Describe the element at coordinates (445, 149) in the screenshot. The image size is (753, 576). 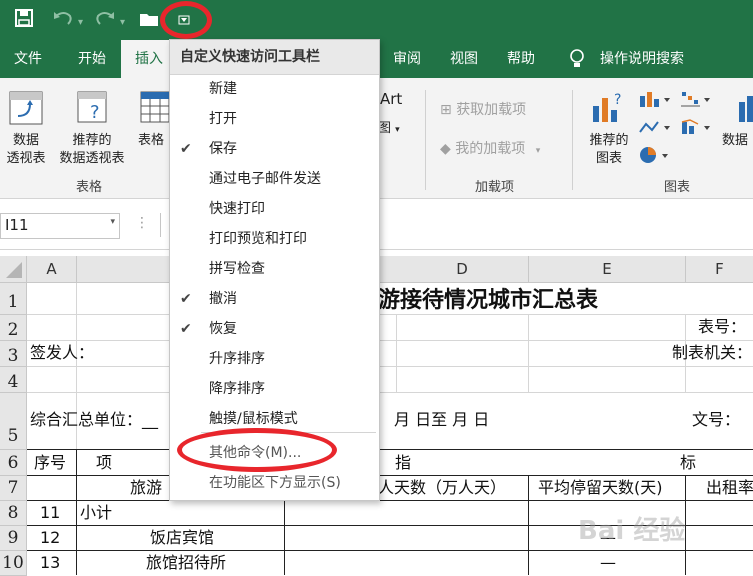
I see `puzzle-icon: ◆` at that location.